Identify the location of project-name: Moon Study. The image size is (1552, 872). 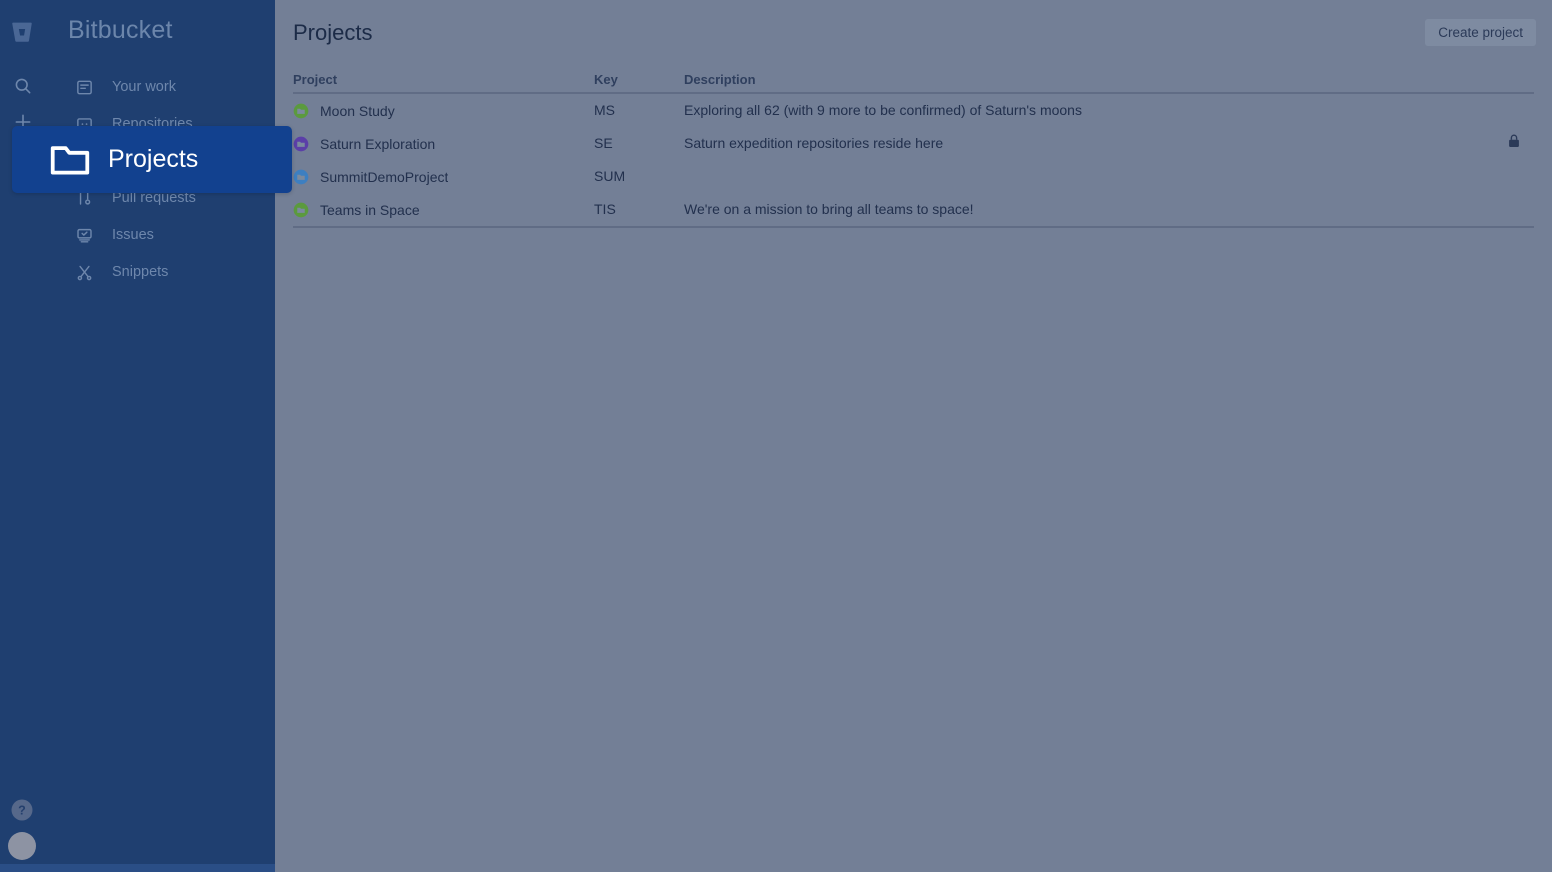
(357, 111).